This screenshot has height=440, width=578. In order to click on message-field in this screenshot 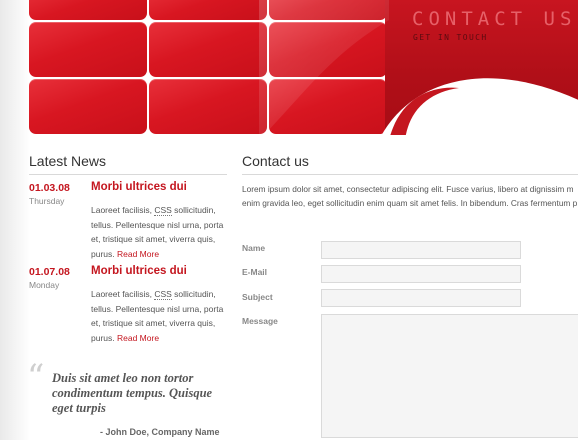, I will do `click(449, 376)`.